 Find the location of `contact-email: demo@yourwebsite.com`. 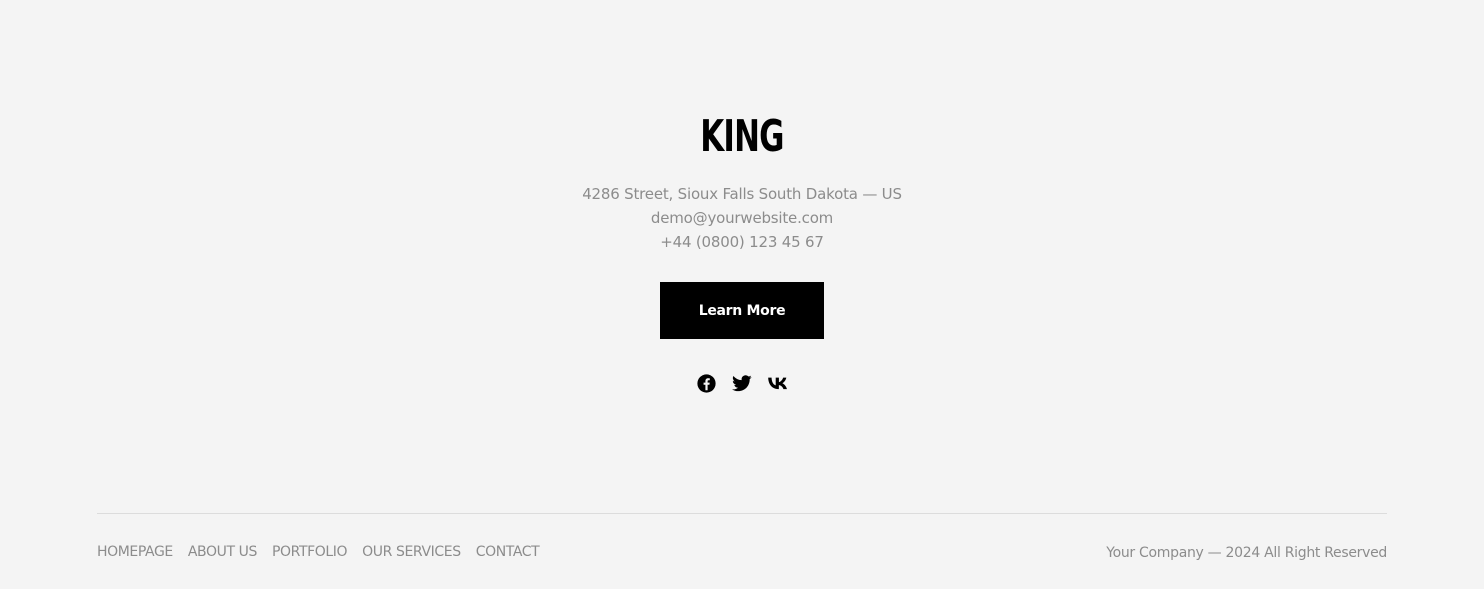

contact-email: demo@yourwebsite.com is located at coordinates (742, 218).